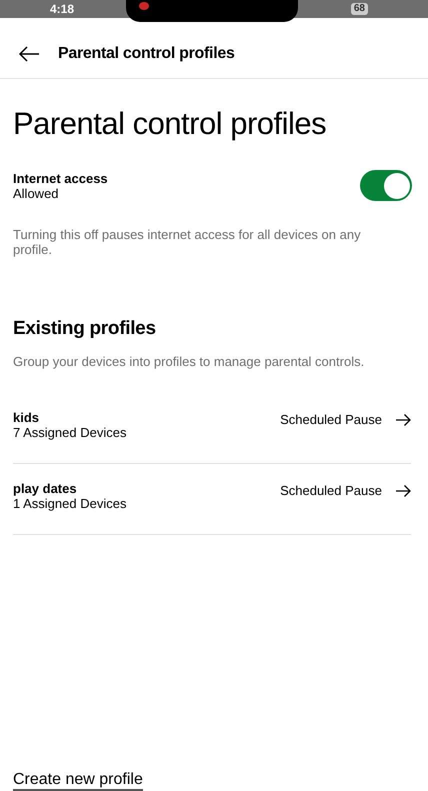 The height and width of the screenshot is (791, 428). What do you see at coordinates (45, 488) in the screenshot?
I see `profile-name: play dates` at bounding box center [45, 488].